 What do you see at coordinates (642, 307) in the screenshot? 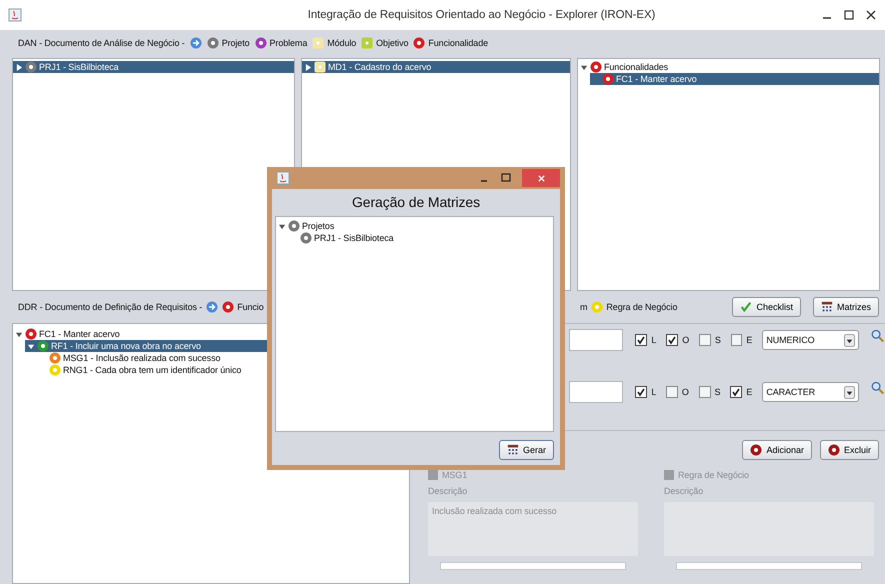
I see `legend-label: Regra de Negócio` at bounding box center [642, 307].